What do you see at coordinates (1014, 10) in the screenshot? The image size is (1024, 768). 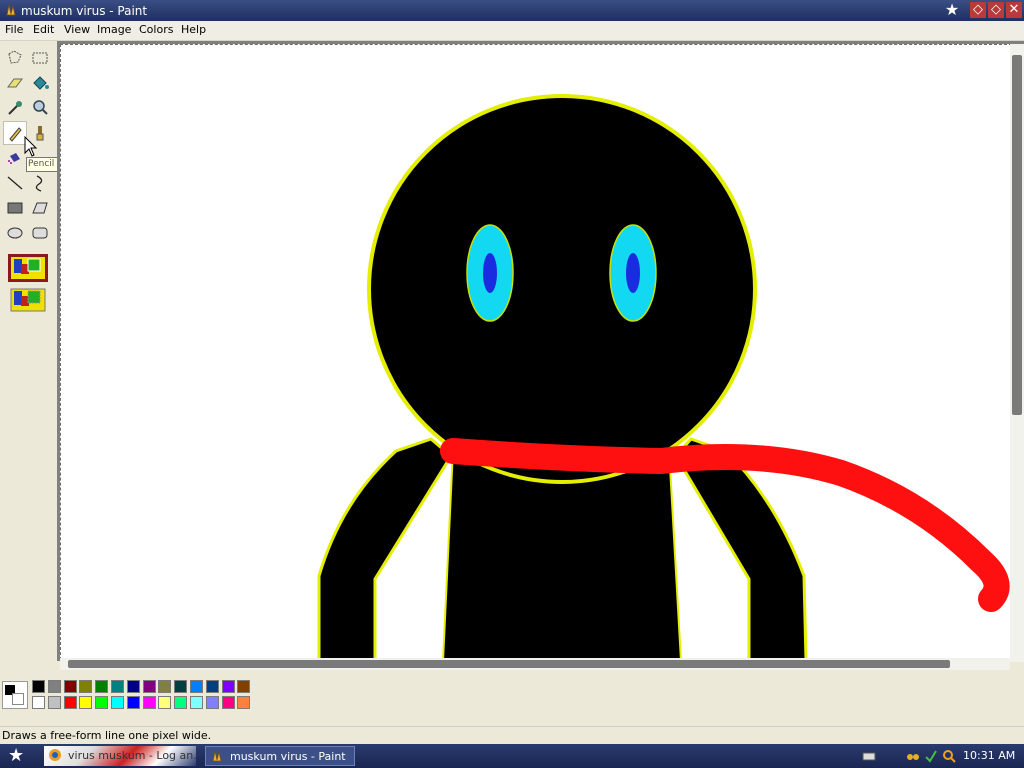 I see `close-button: ✕` at bounding box center [1014, 10].